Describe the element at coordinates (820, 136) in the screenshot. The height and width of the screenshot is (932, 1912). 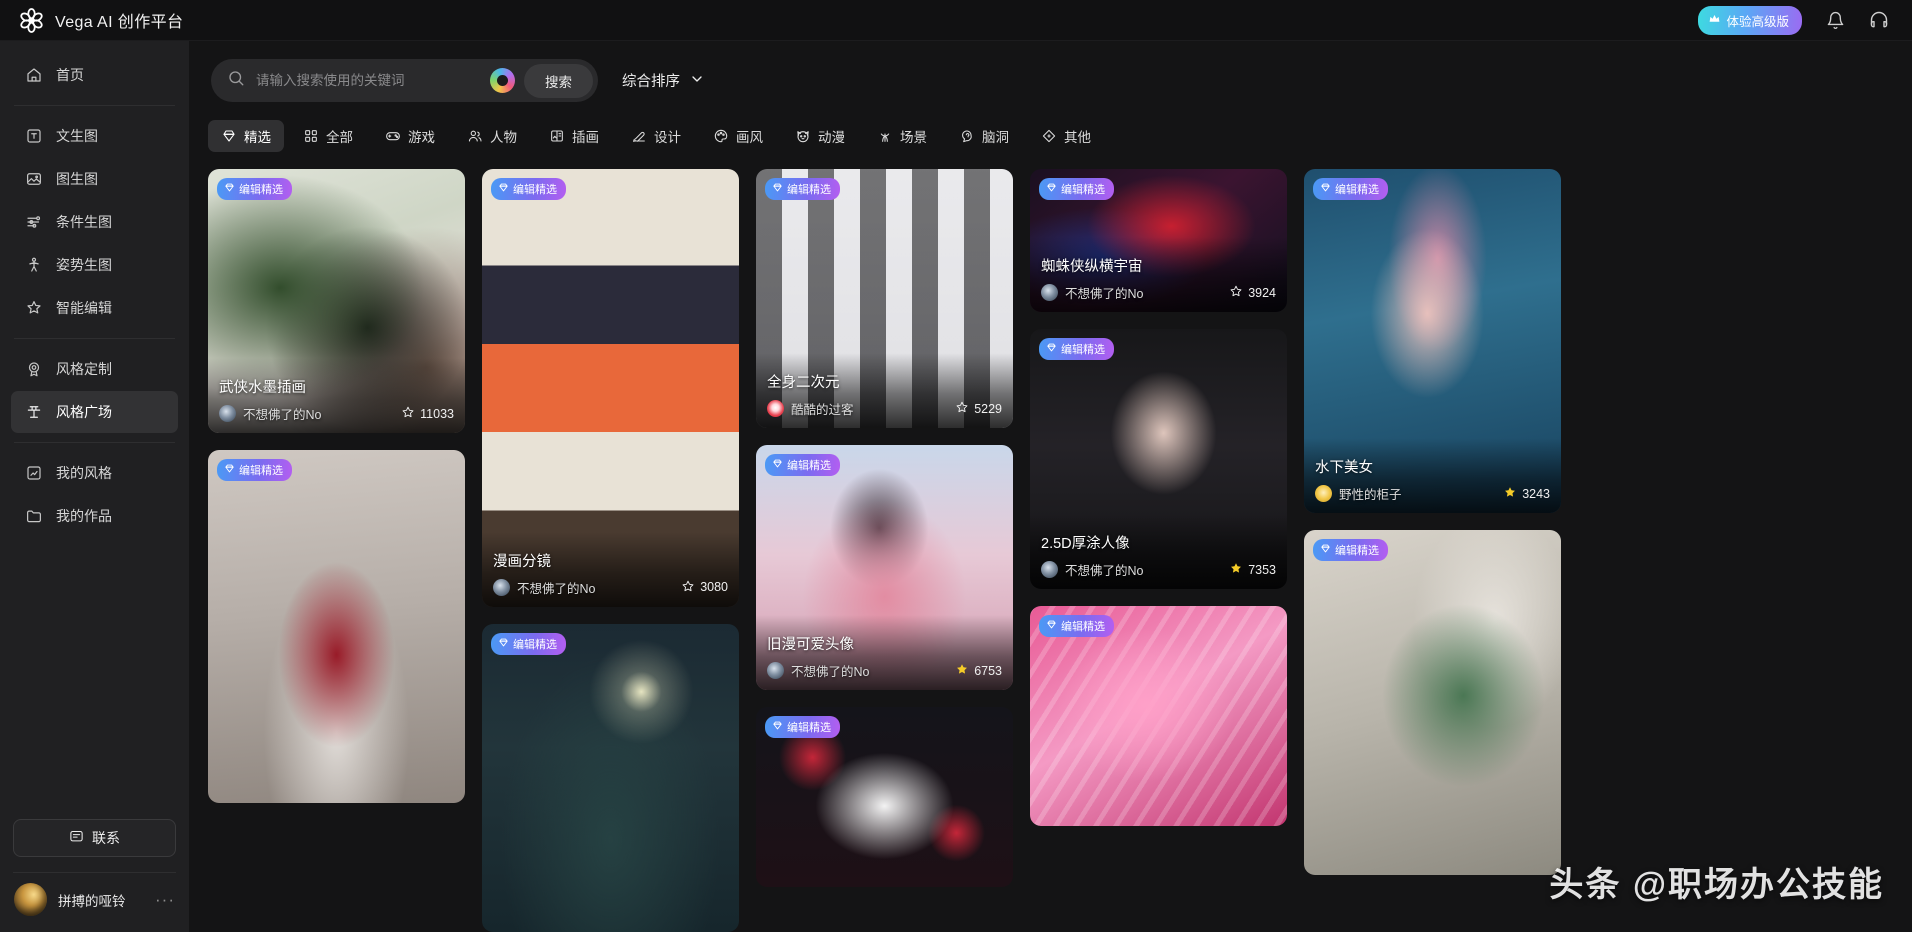
I see `tab-cat-face: 动漫` at that location.